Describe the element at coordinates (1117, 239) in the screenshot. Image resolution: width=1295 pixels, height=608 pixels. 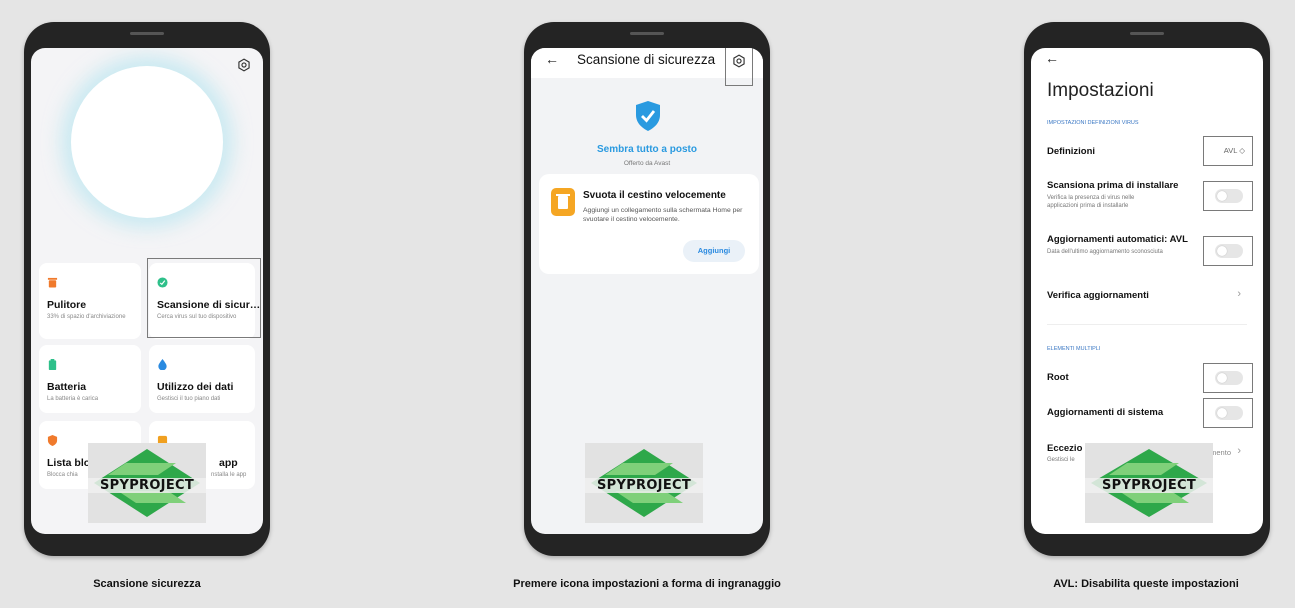
I see `auto-updates-label: Aggiornamenti automatici: AVL` at that location.